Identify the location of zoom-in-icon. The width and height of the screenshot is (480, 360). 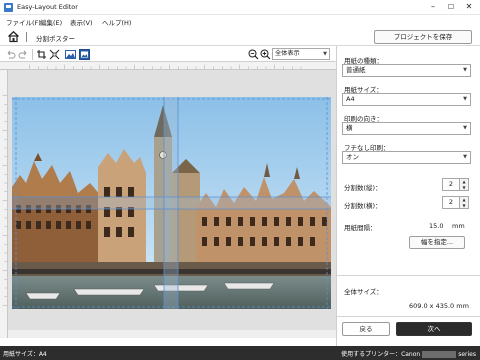
(265, 54).